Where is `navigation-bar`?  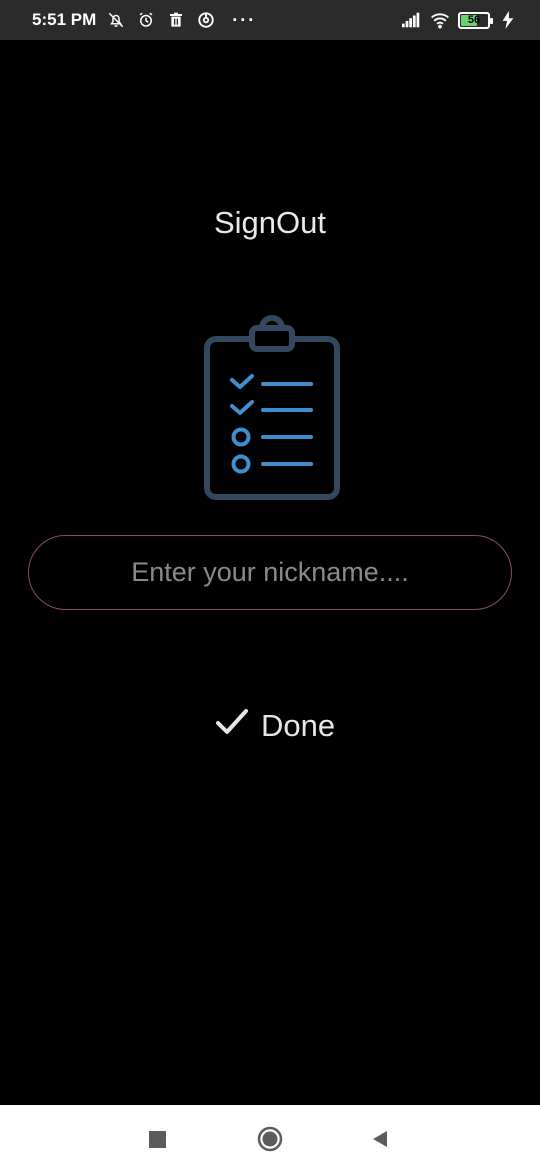 navigation-bar is located at coordinates (270, 1137).